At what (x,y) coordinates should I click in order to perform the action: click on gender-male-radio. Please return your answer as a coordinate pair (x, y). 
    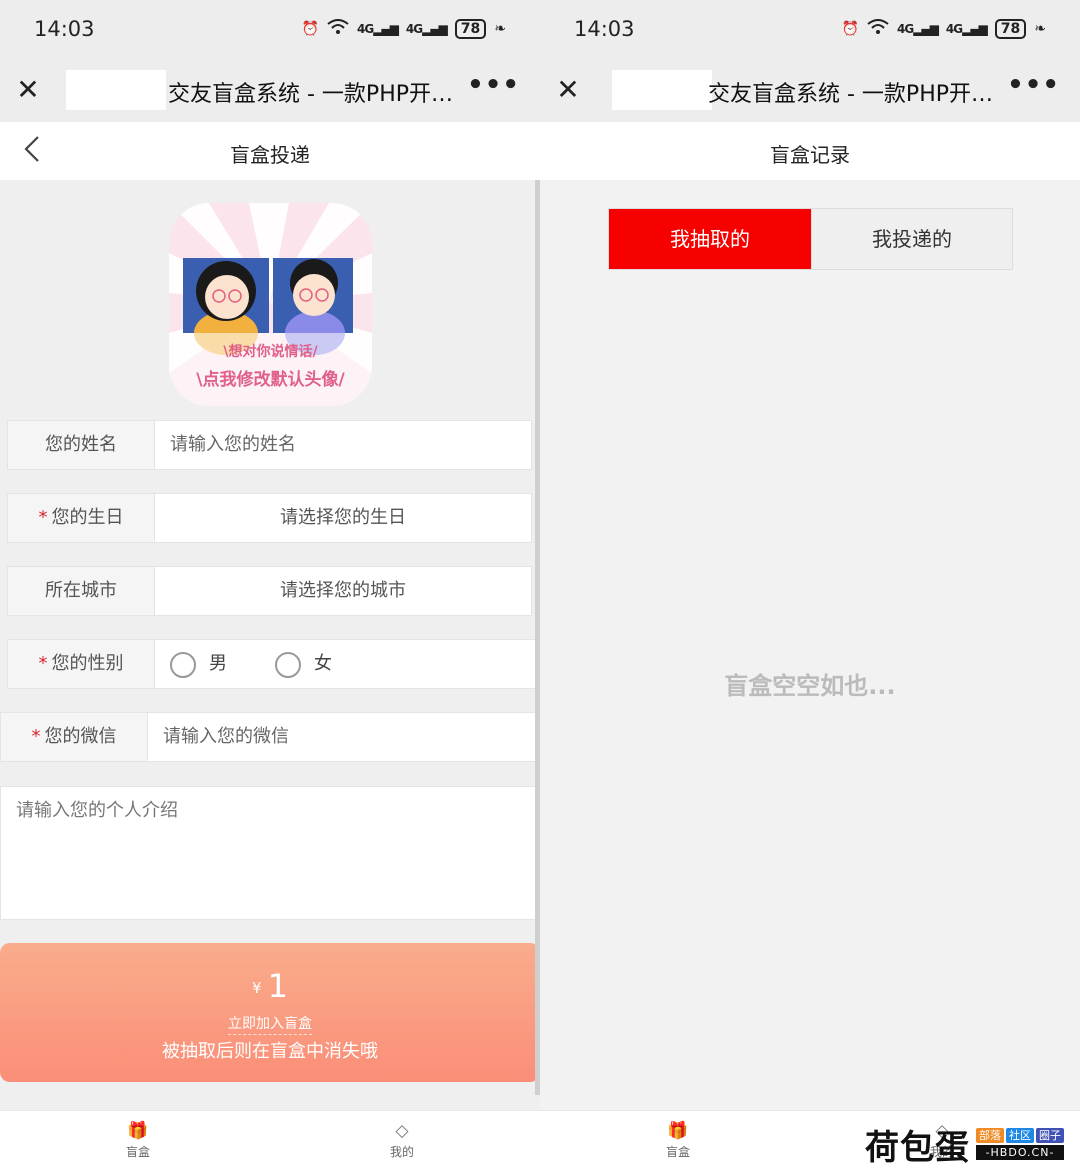
    Looking at the image, I should click on (183, 665).